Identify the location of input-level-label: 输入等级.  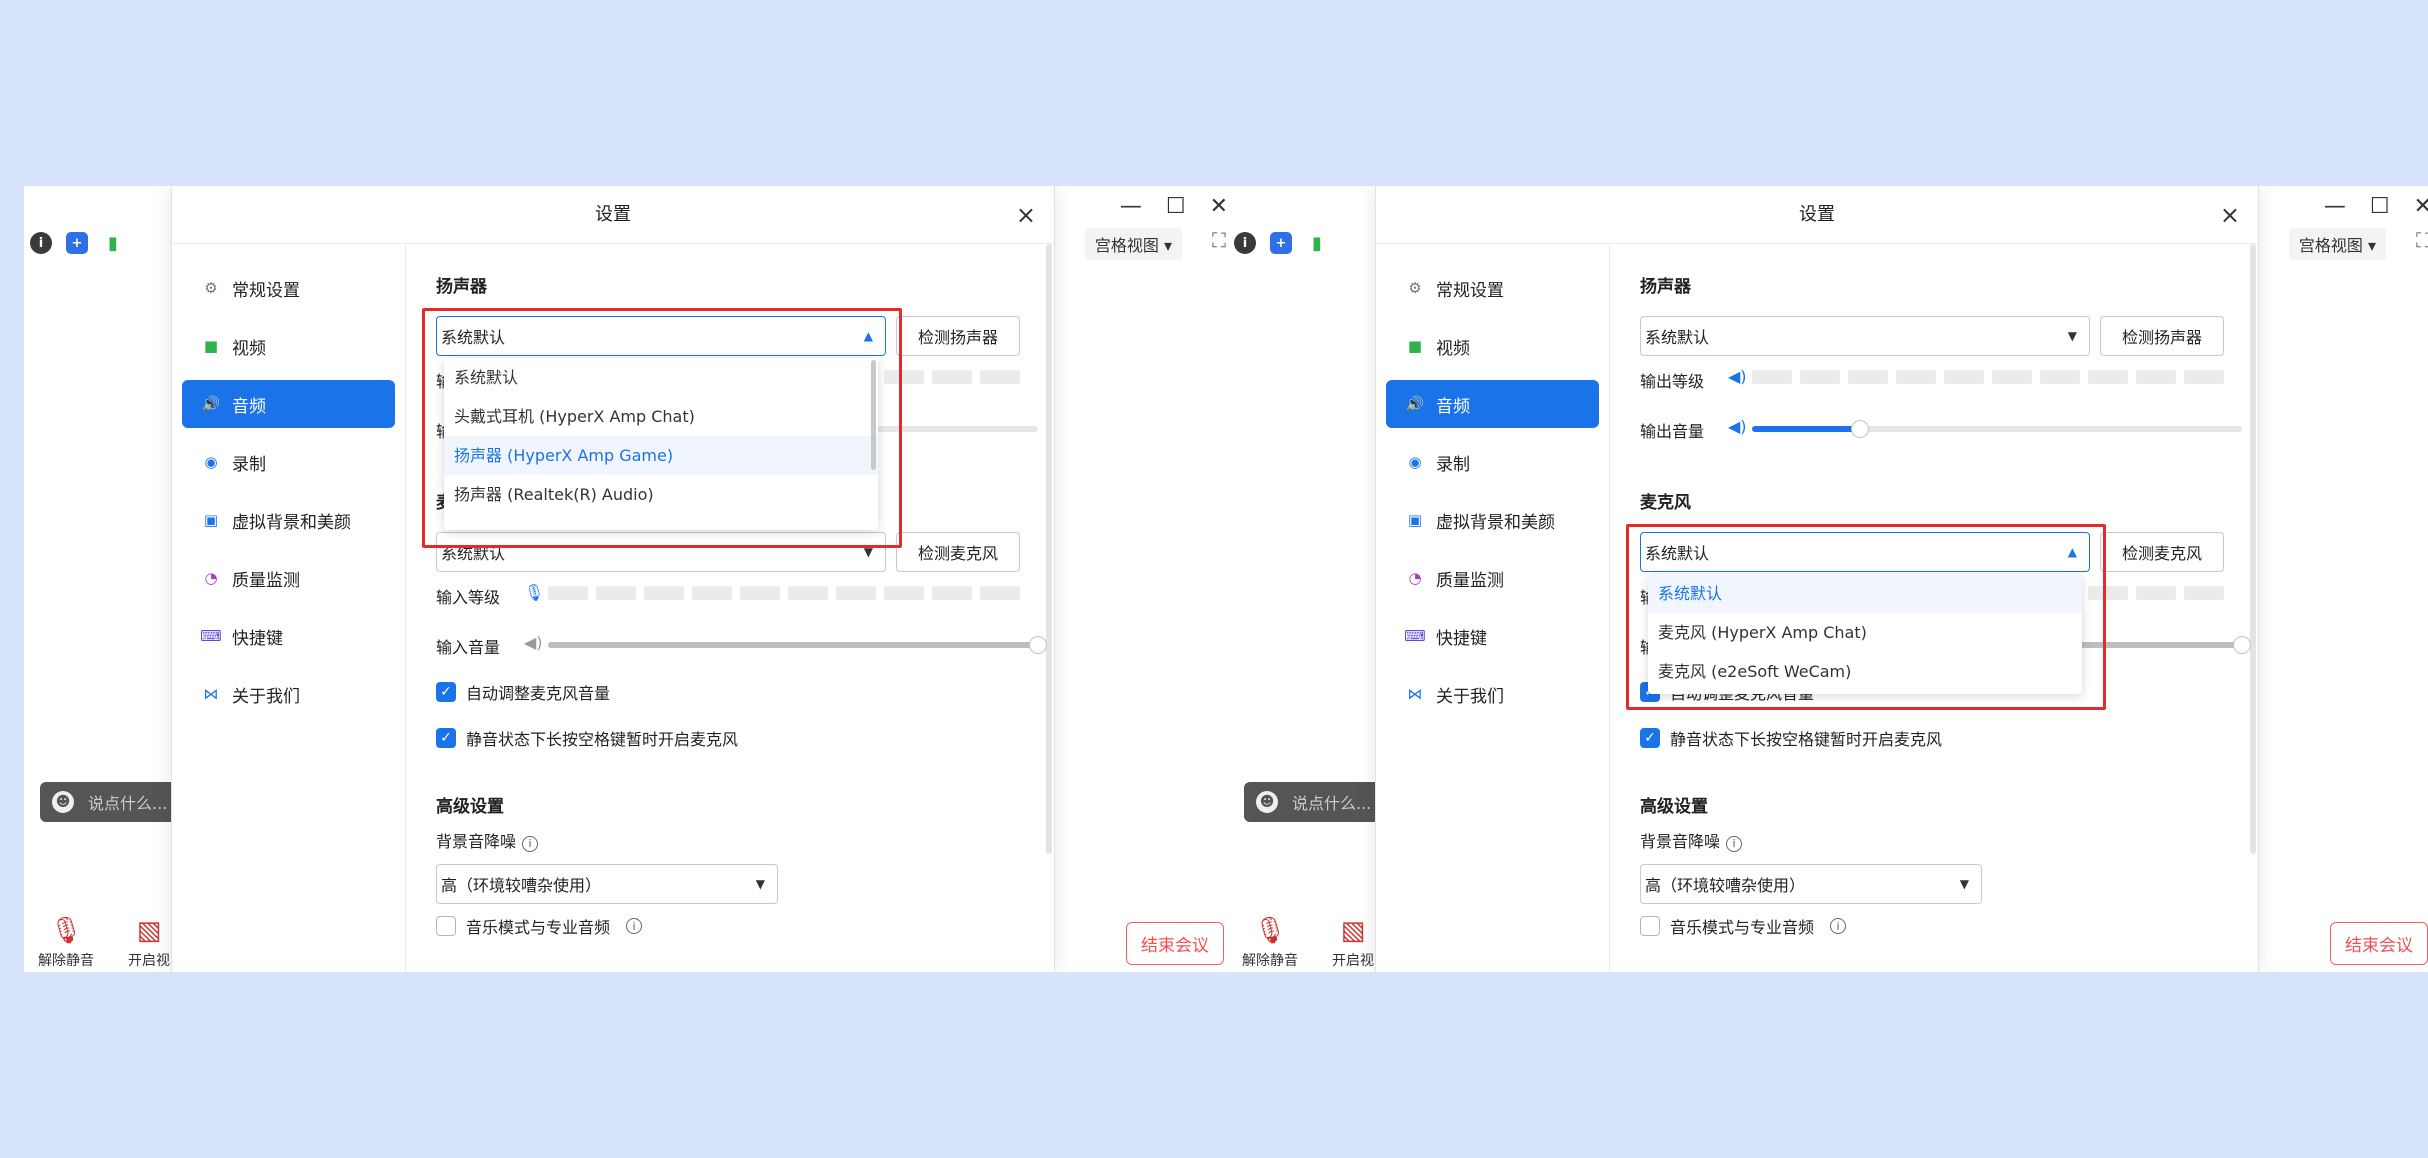
(468, 597).